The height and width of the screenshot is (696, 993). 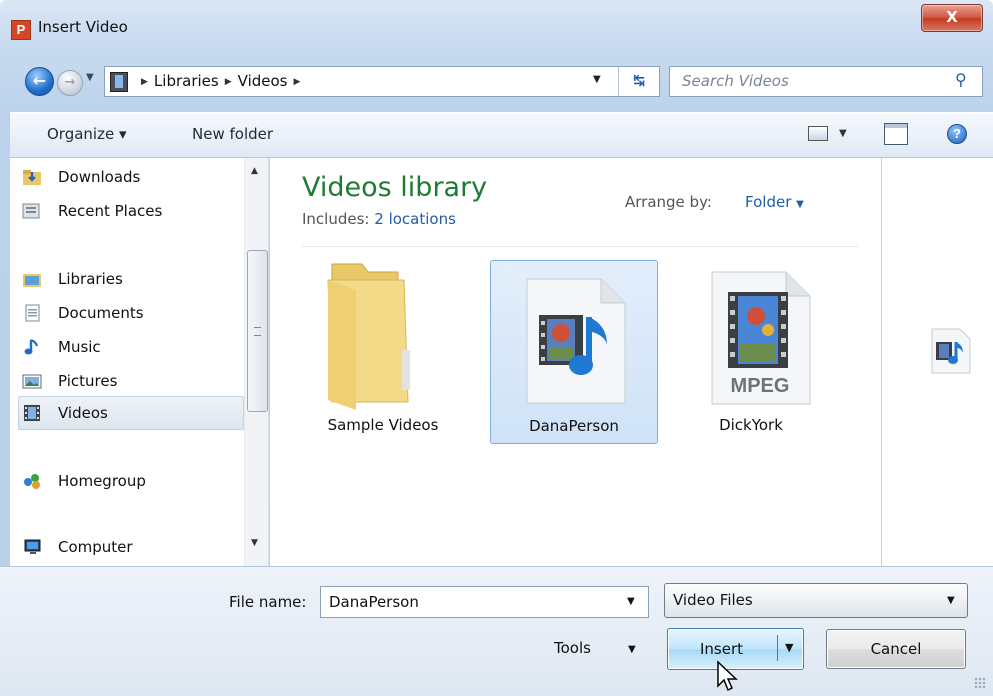 What do you see at coordinates (336, 219) in the screenshot?
I see `includes-label: Includes:` at bounding box center [336, 219].